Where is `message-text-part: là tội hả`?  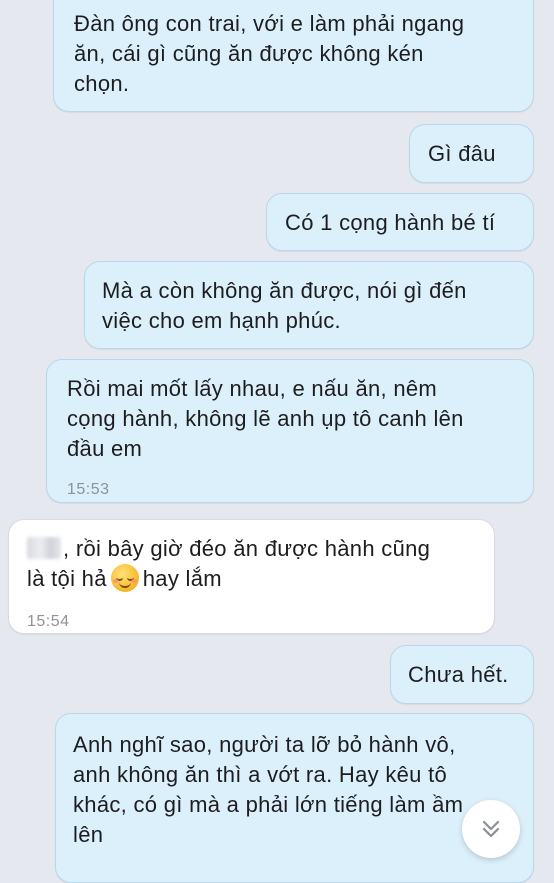
message-text-part: là tội hả is located at coordinates (67, 578).